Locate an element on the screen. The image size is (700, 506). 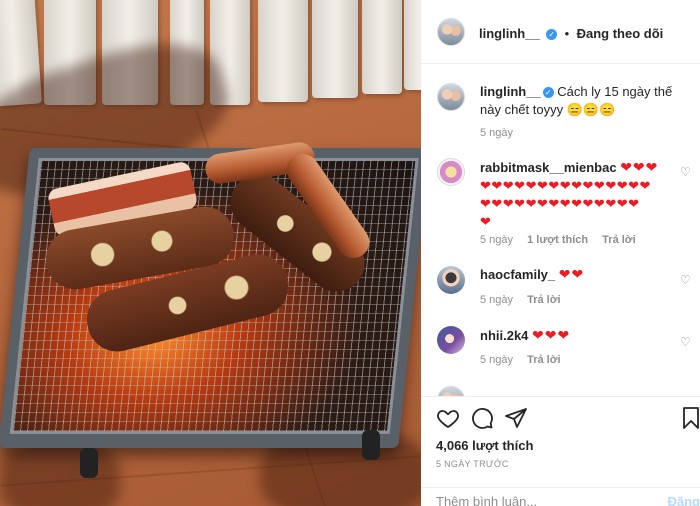
comment-text: ❤ is located at coordinates (486, 221).